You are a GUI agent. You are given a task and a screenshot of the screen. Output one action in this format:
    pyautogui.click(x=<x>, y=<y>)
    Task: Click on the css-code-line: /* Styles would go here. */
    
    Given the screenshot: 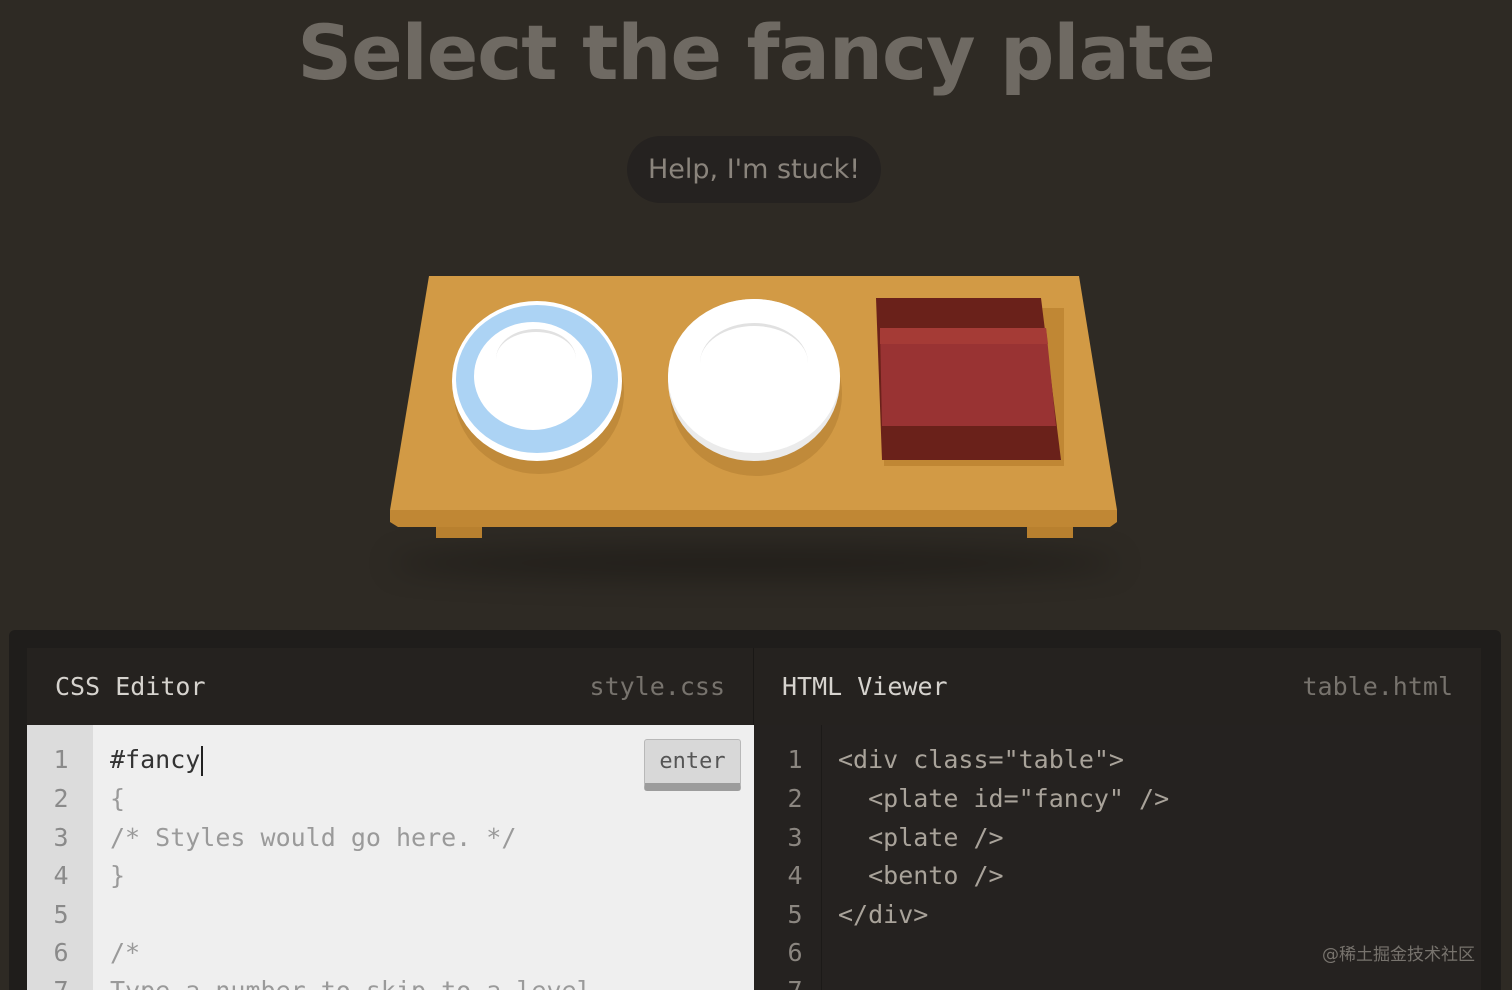 What is the action you would take?
    pyautogui.click(x=313, y=837)
    